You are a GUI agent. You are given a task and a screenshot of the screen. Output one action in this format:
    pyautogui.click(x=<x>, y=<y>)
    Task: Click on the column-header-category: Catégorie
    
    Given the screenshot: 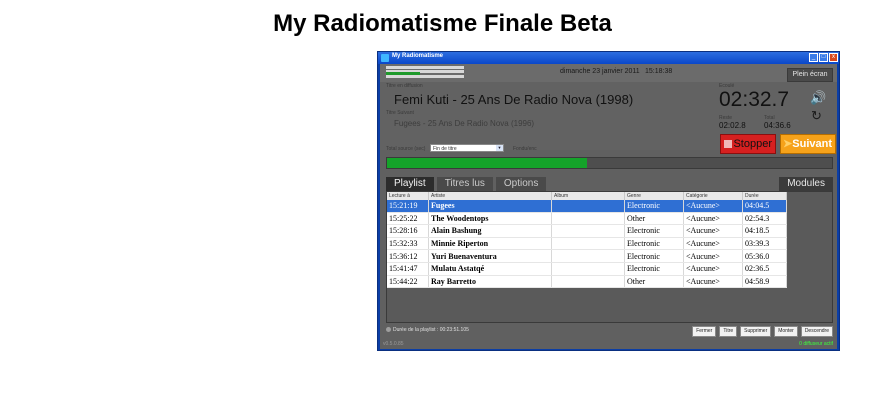 What is the action you would take?
    pyautogui.click(x=713, y=196)
    